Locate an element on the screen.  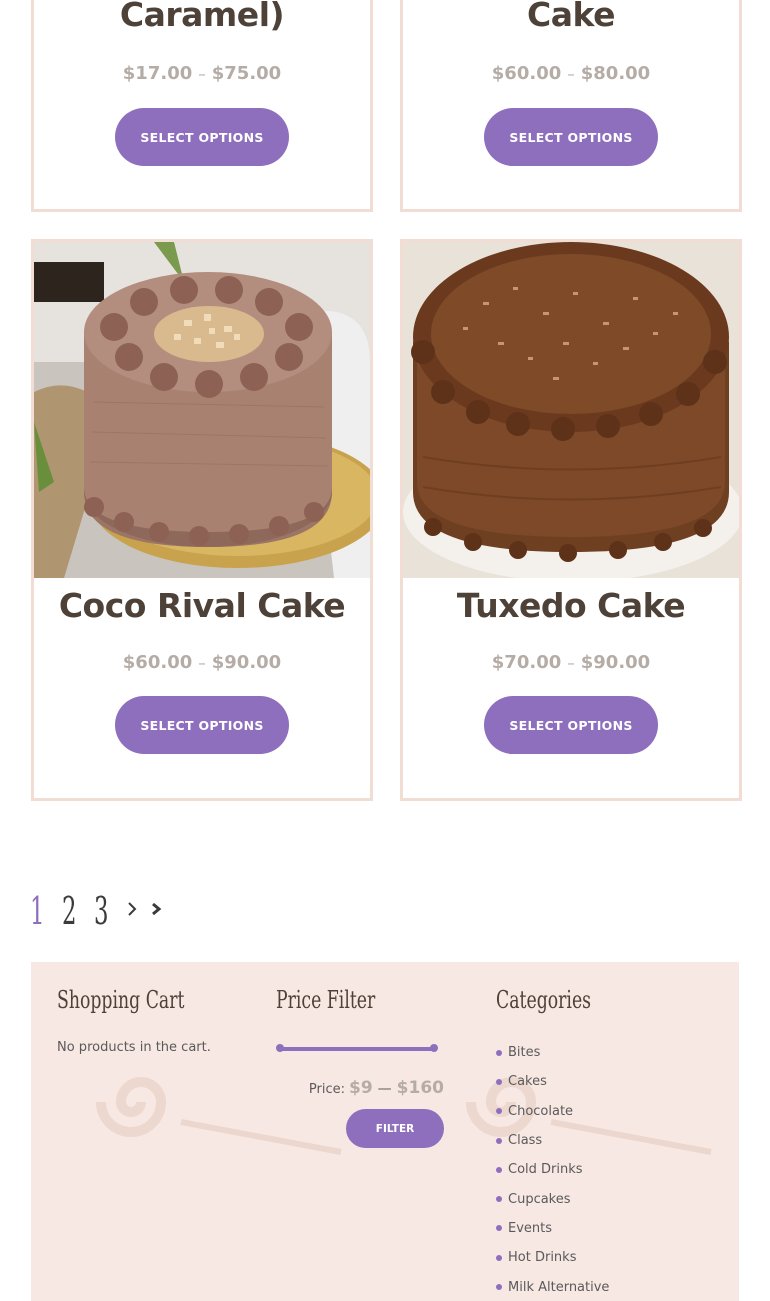
product-price: $60.00– $80.00 is located at coordinates (571, 73).